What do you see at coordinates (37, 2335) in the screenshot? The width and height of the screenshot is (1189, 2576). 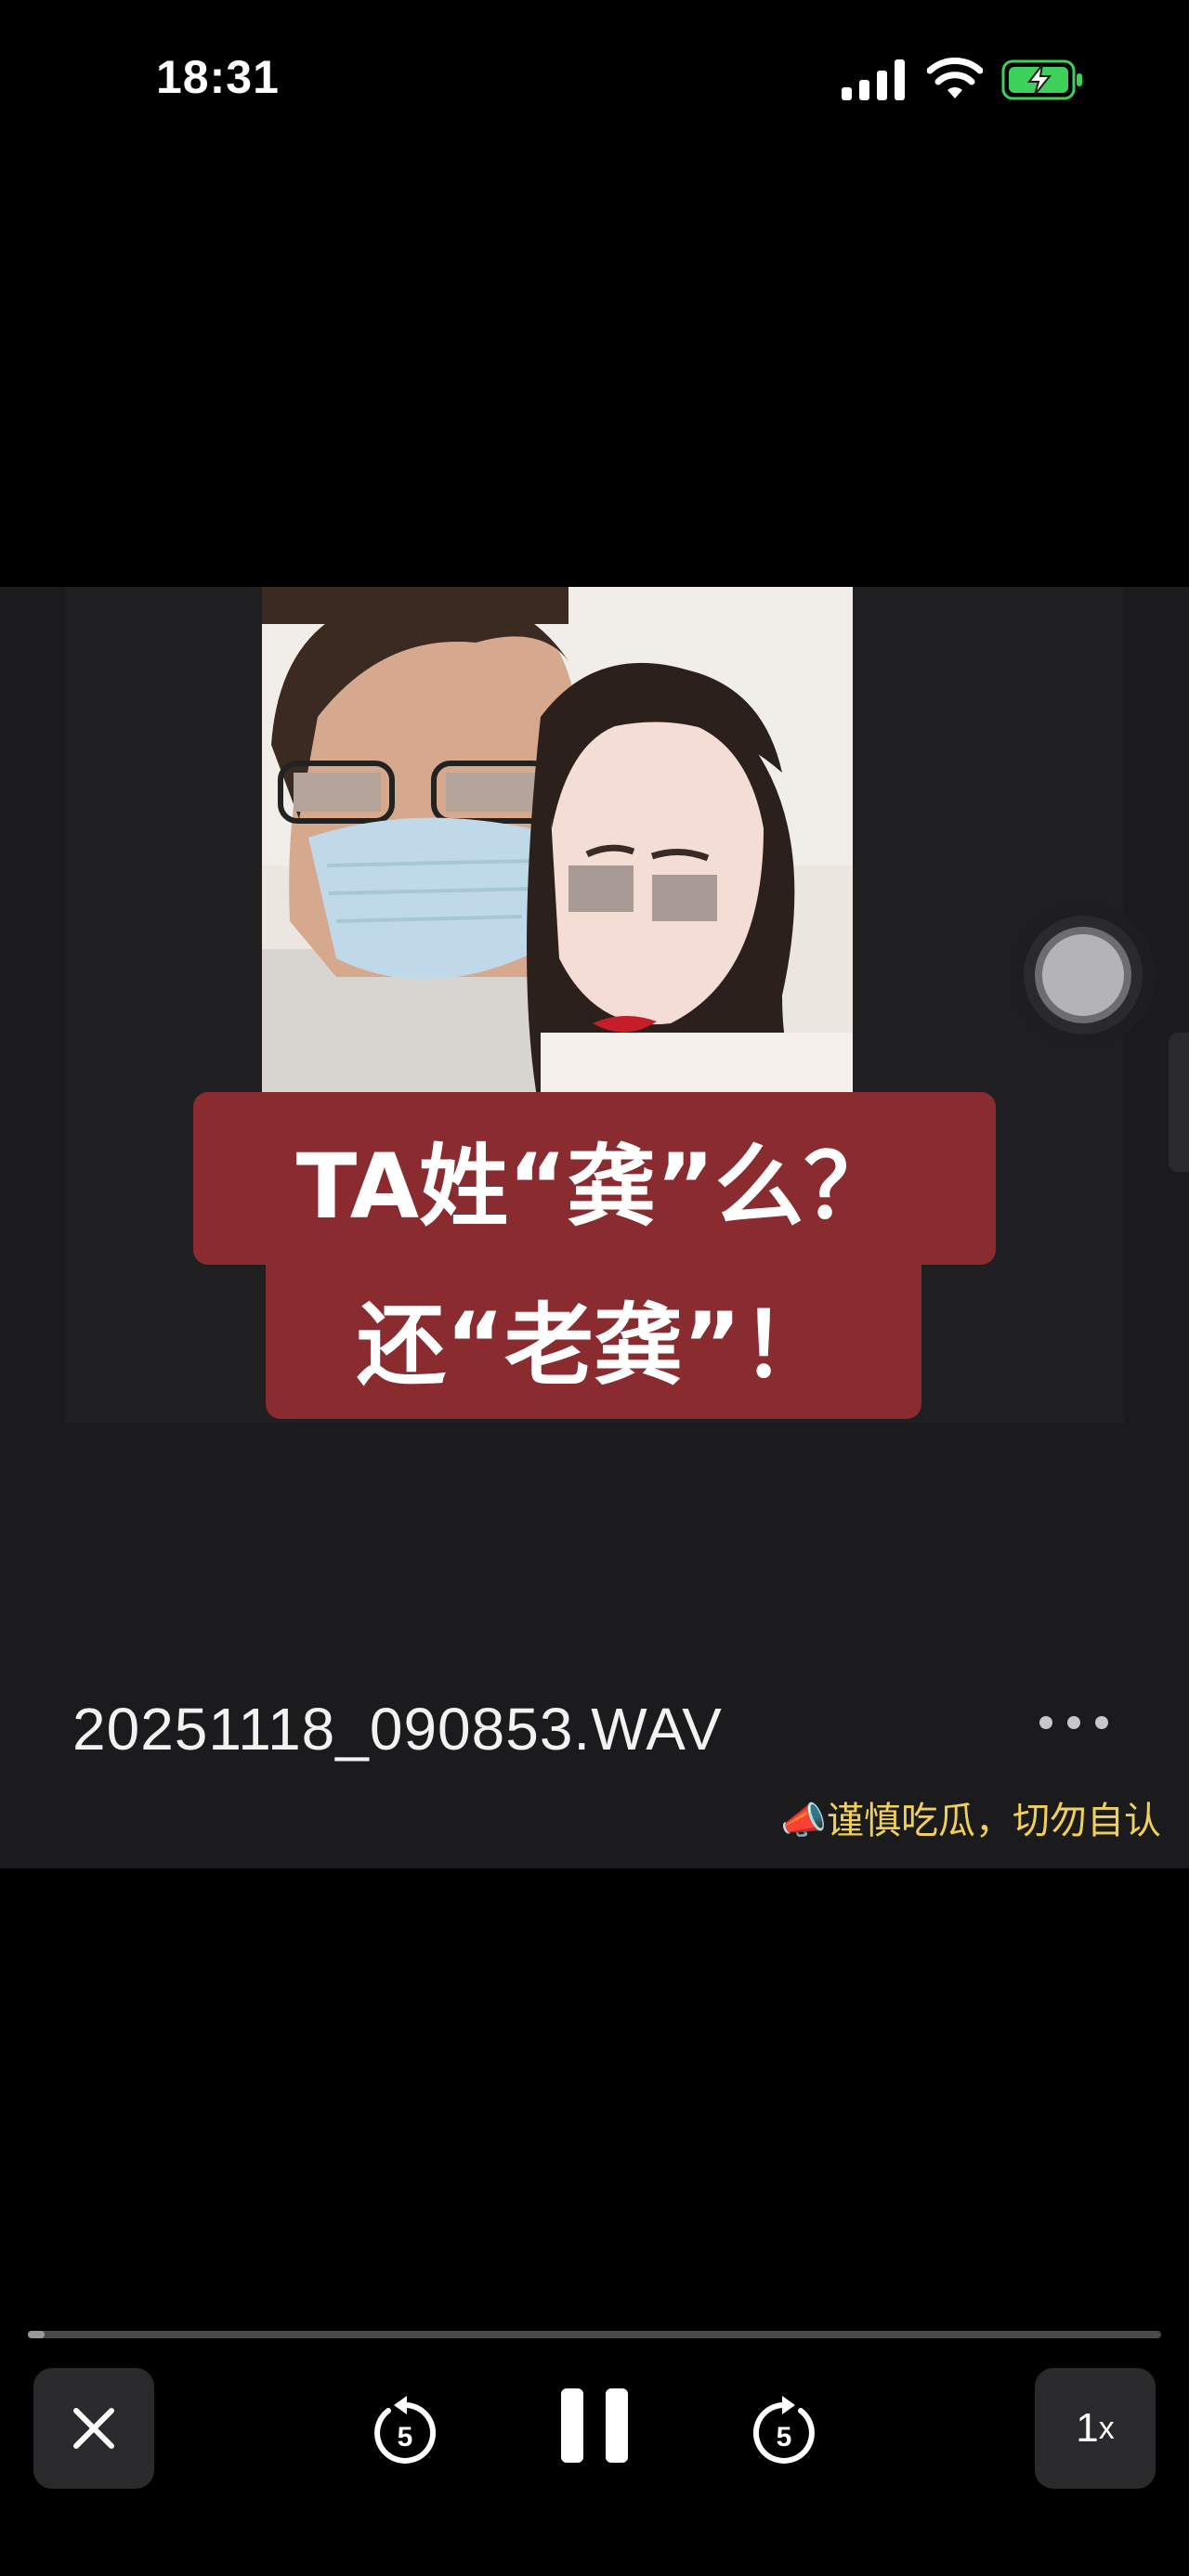 I see `playback-progress-fill` at bounding box center [37, 2335].